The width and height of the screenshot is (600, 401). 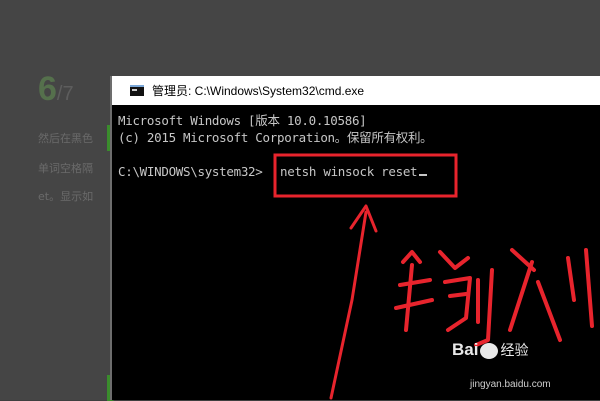 I want to click on baidu-watermark: Bai 经验, so click(x=490, y=350).